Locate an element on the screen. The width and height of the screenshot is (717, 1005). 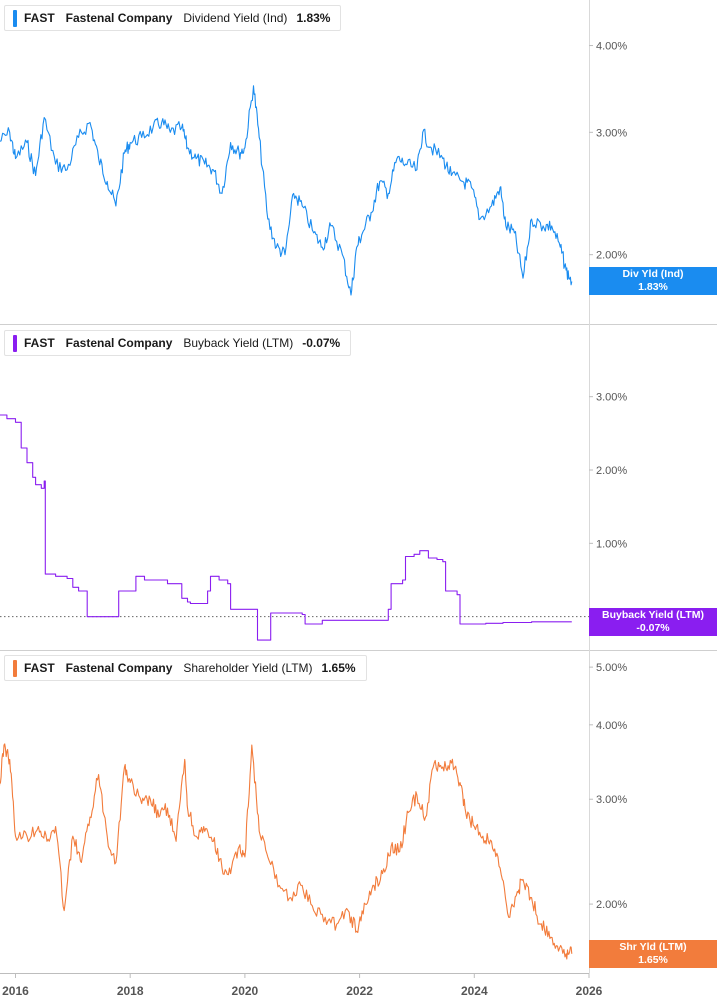
x-tick-label: 2024 is located at coordinates (474, 991).